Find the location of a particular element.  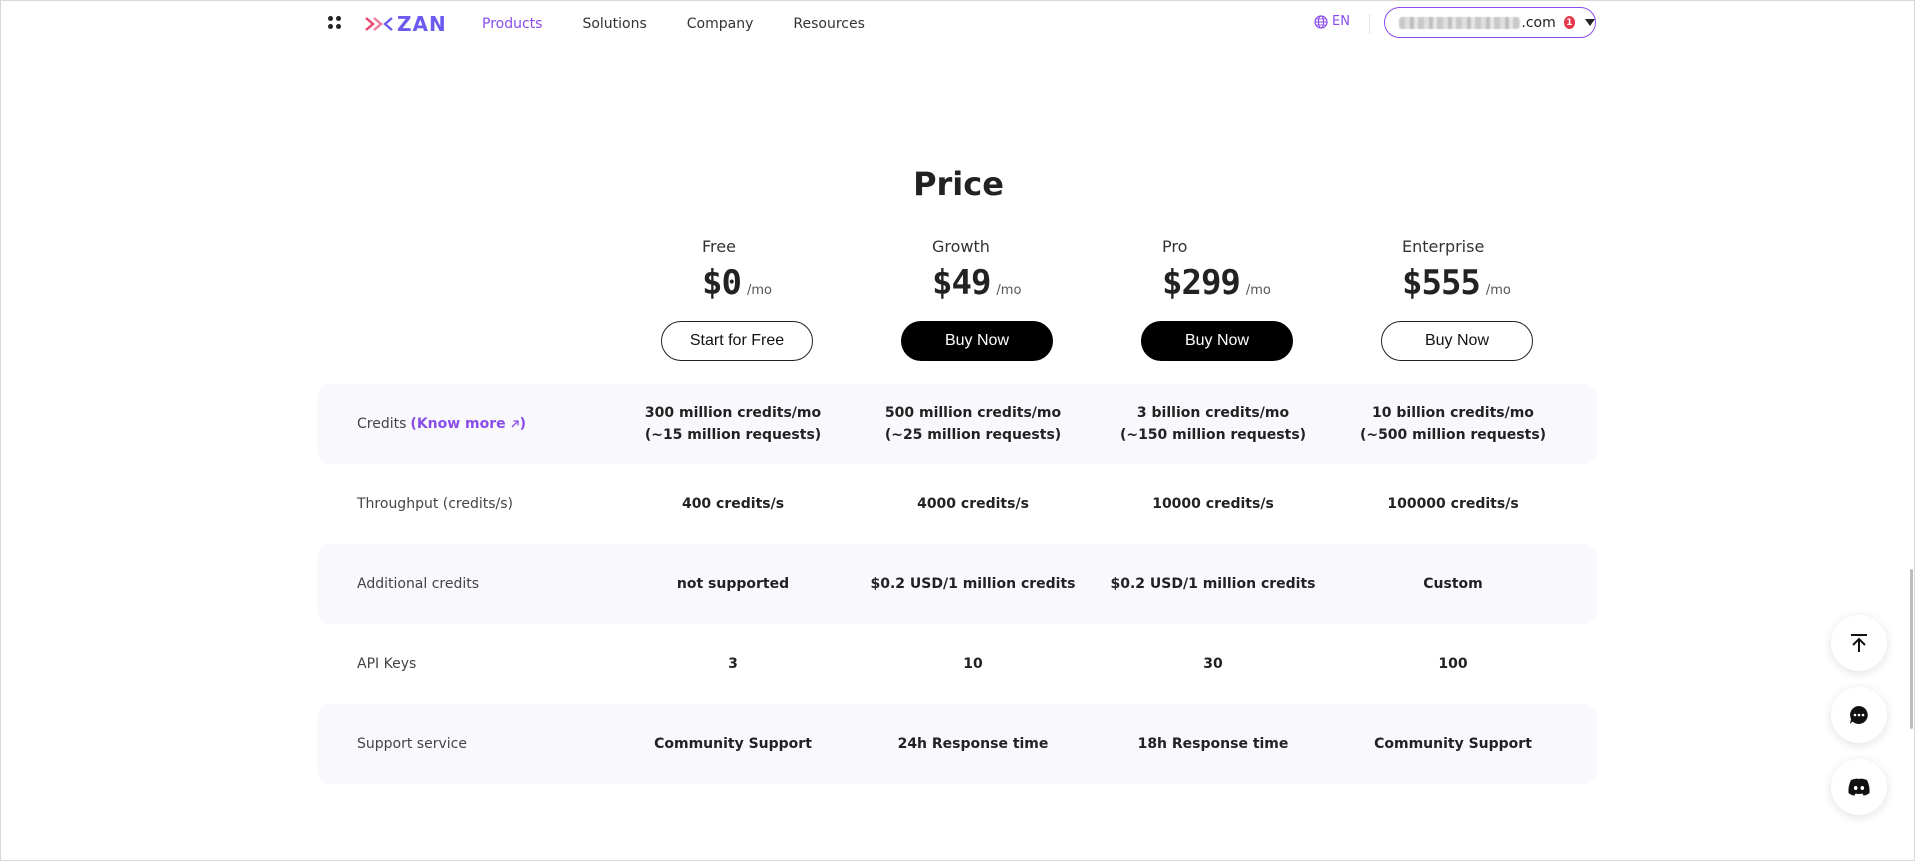

table-cell: 400 credits/s is located at coordinates (733, 504).